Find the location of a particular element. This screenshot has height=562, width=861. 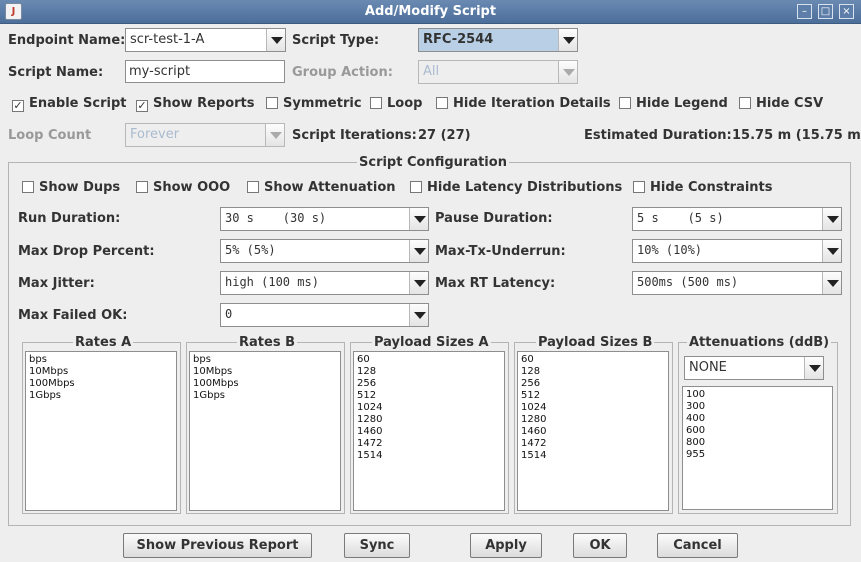

loop-checkbox: Loop is located at coordinates (396, 103).